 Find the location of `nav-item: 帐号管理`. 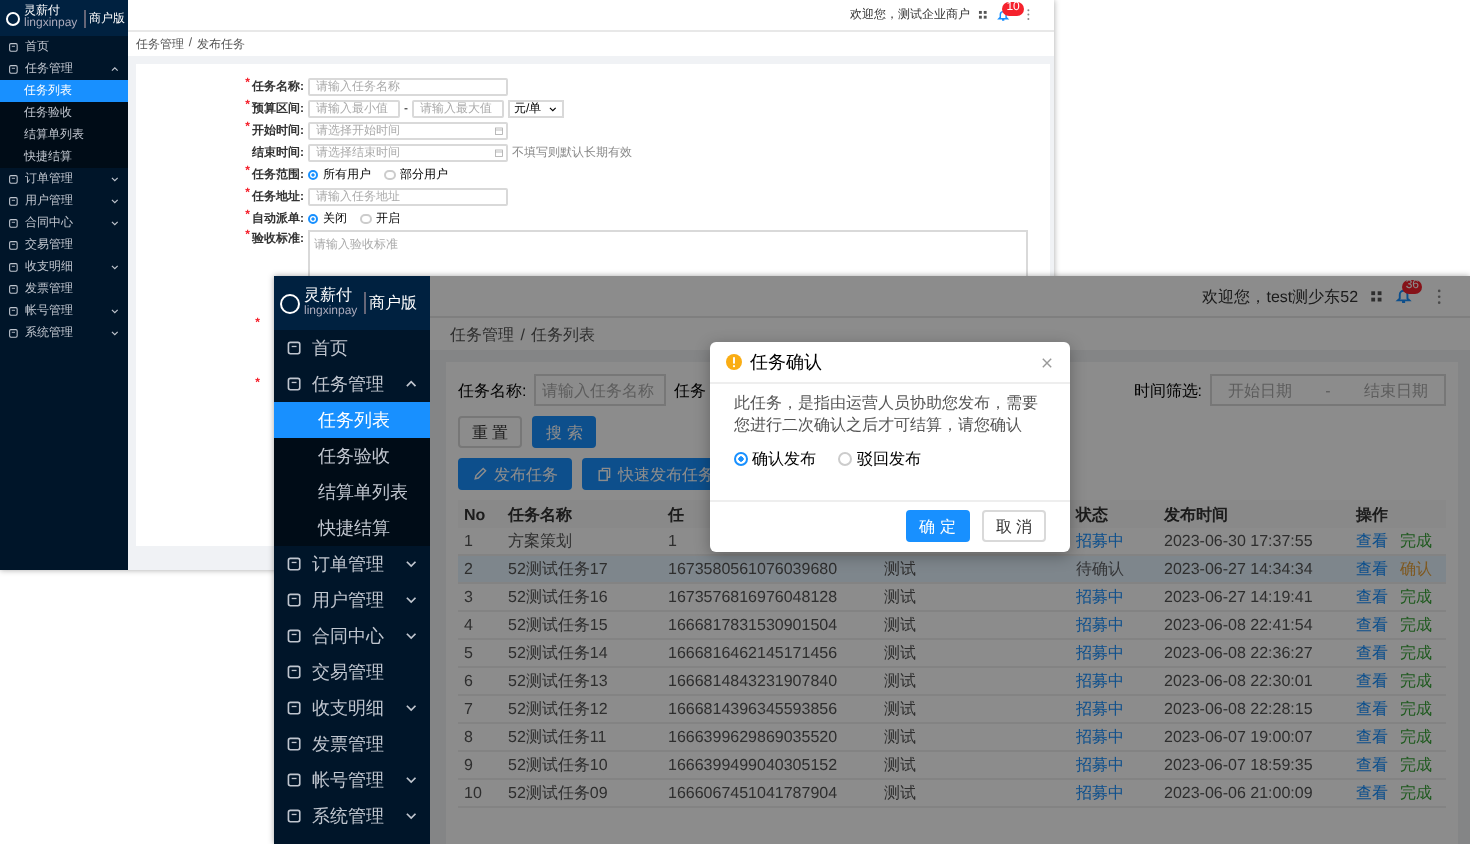

nav-item: 帐号管理 is located at coordinates (352, 780).